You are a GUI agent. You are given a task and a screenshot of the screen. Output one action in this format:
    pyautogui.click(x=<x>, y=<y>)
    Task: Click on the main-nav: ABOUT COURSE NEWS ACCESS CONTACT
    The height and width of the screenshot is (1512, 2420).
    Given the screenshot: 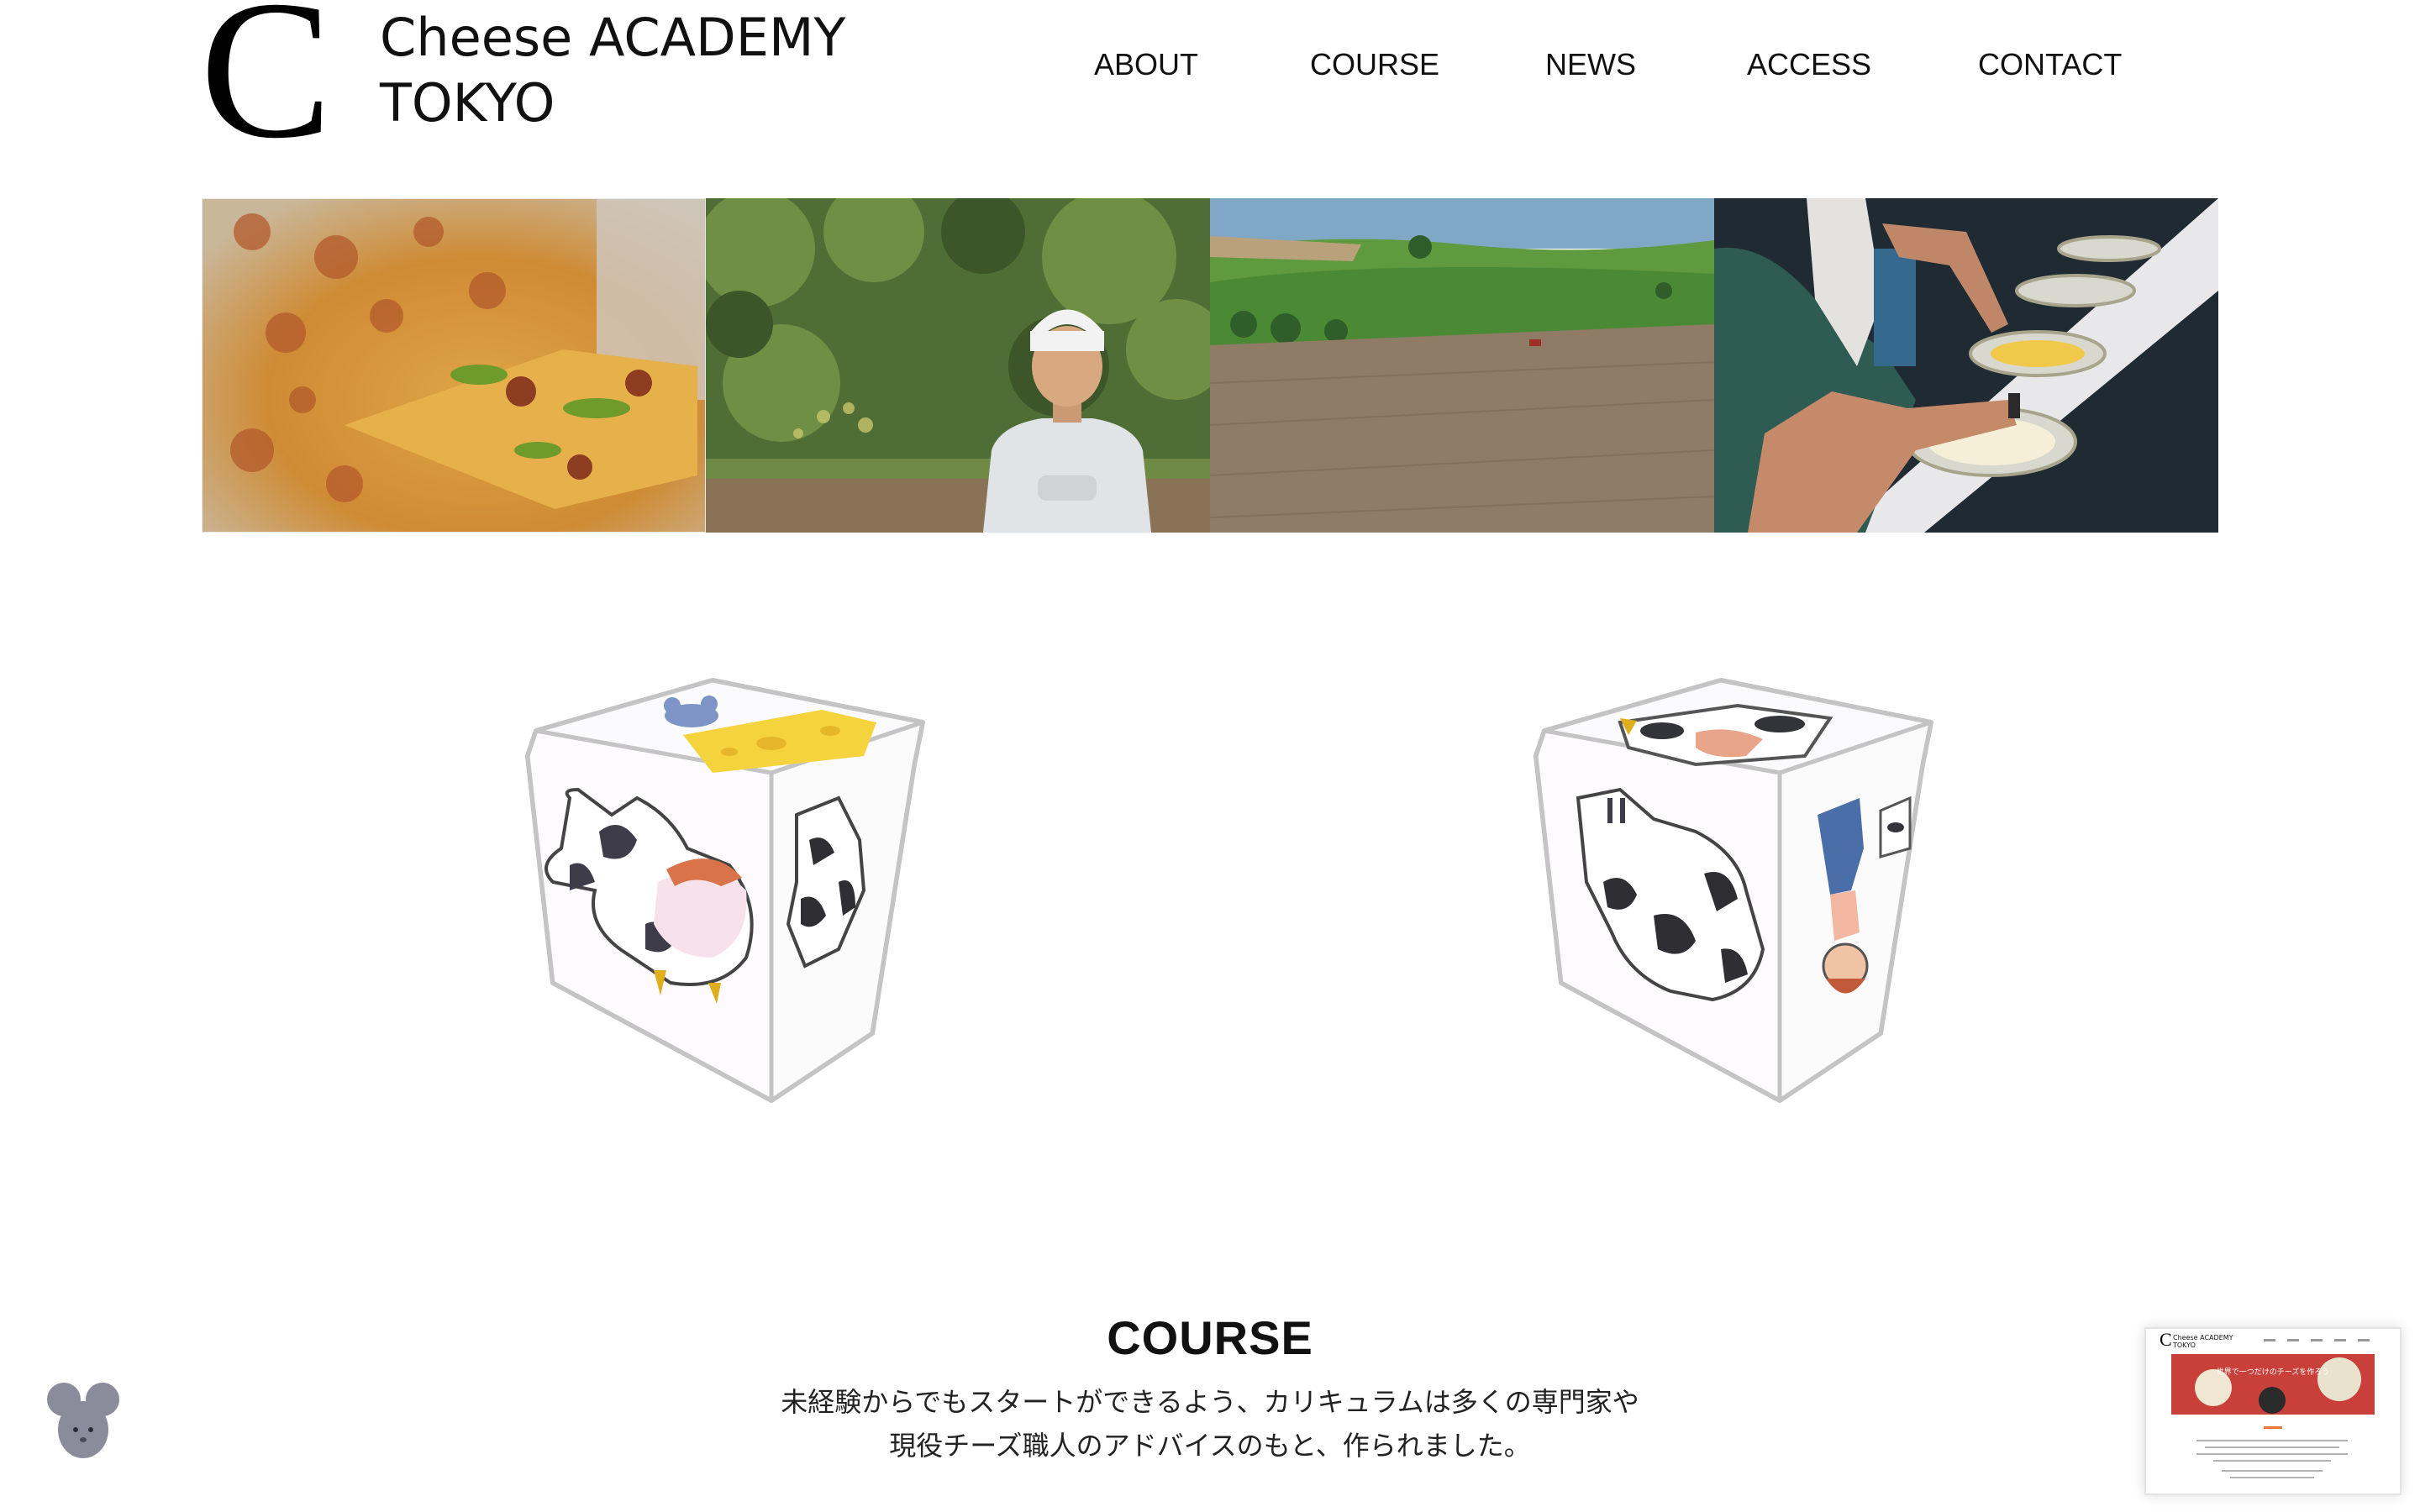 What is the action you would take?
    pyautogui.click(x=1210, y=68)
    